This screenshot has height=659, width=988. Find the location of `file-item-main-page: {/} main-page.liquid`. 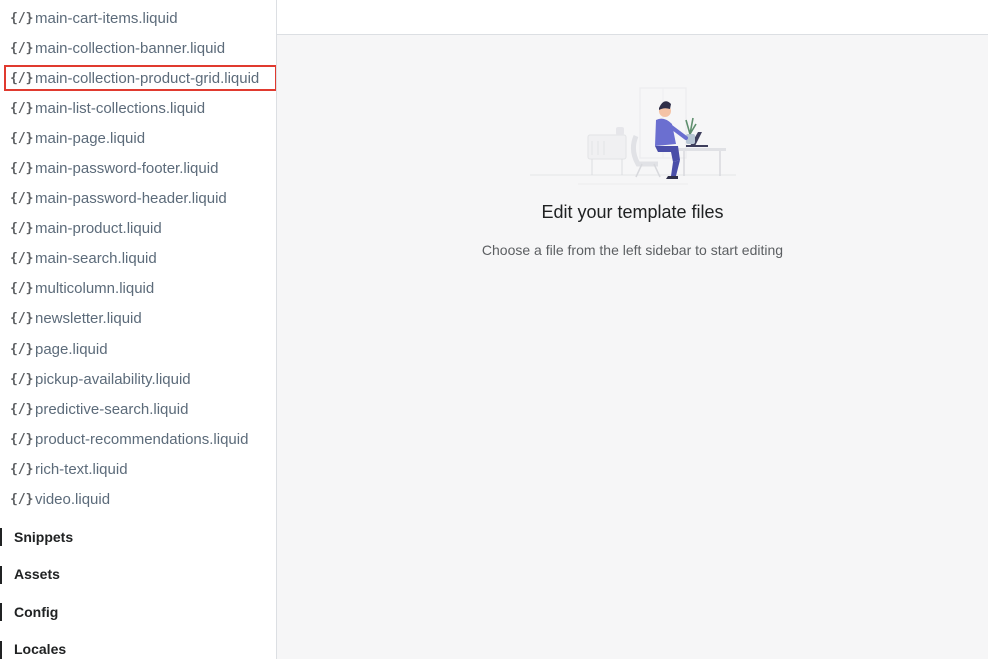

file-item-main-page: {/} main-page.liquid is located at coordinates (138, 138).